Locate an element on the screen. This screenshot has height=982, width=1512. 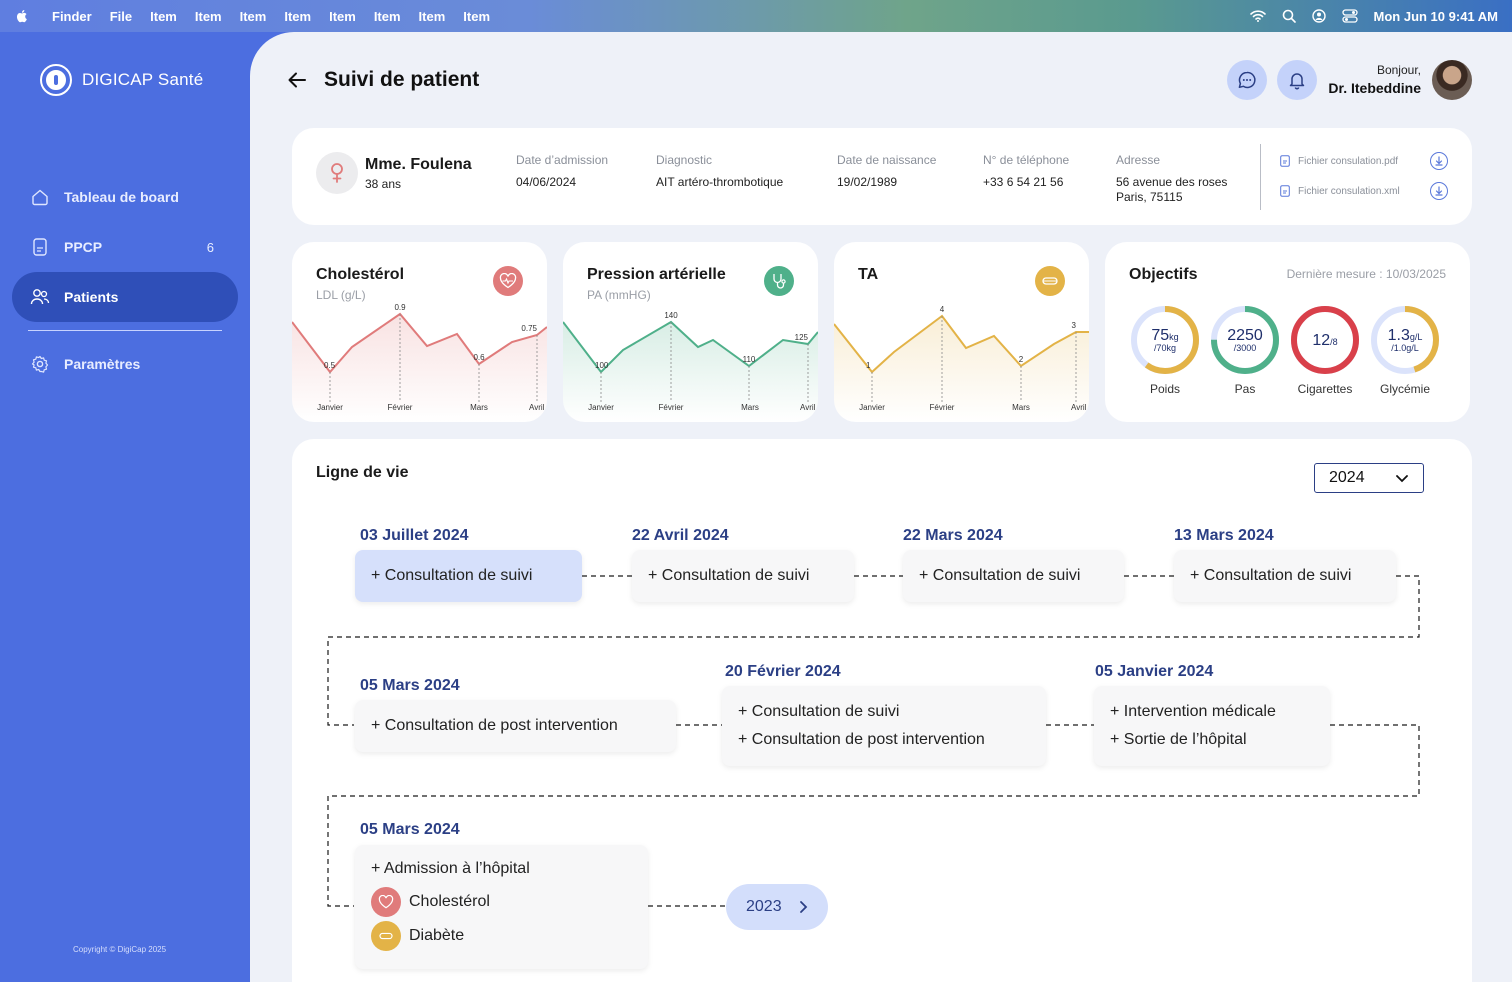
sidebar-item-settings: Paramètres is located at coordinates (125, 364).